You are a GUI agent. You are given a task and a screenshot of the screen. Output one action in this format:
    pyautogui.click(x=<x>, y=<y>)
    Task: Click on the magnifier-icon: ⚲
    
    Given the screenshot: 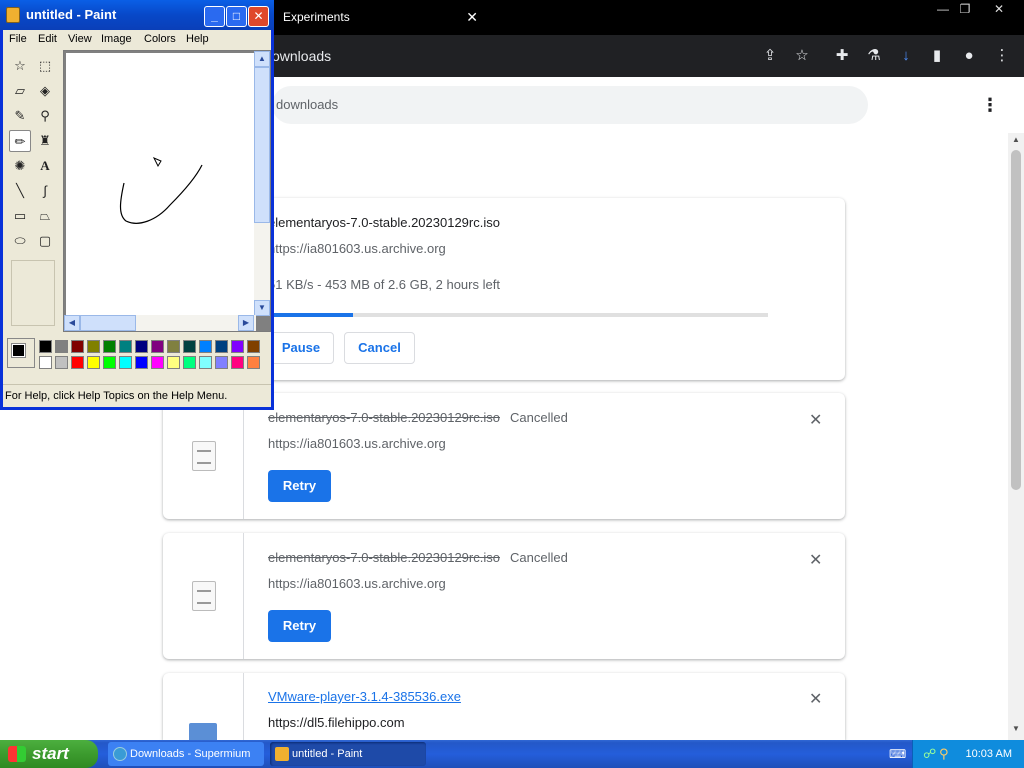 What is the action you would take?
    pyautogui.click(x=45, y=116)
    